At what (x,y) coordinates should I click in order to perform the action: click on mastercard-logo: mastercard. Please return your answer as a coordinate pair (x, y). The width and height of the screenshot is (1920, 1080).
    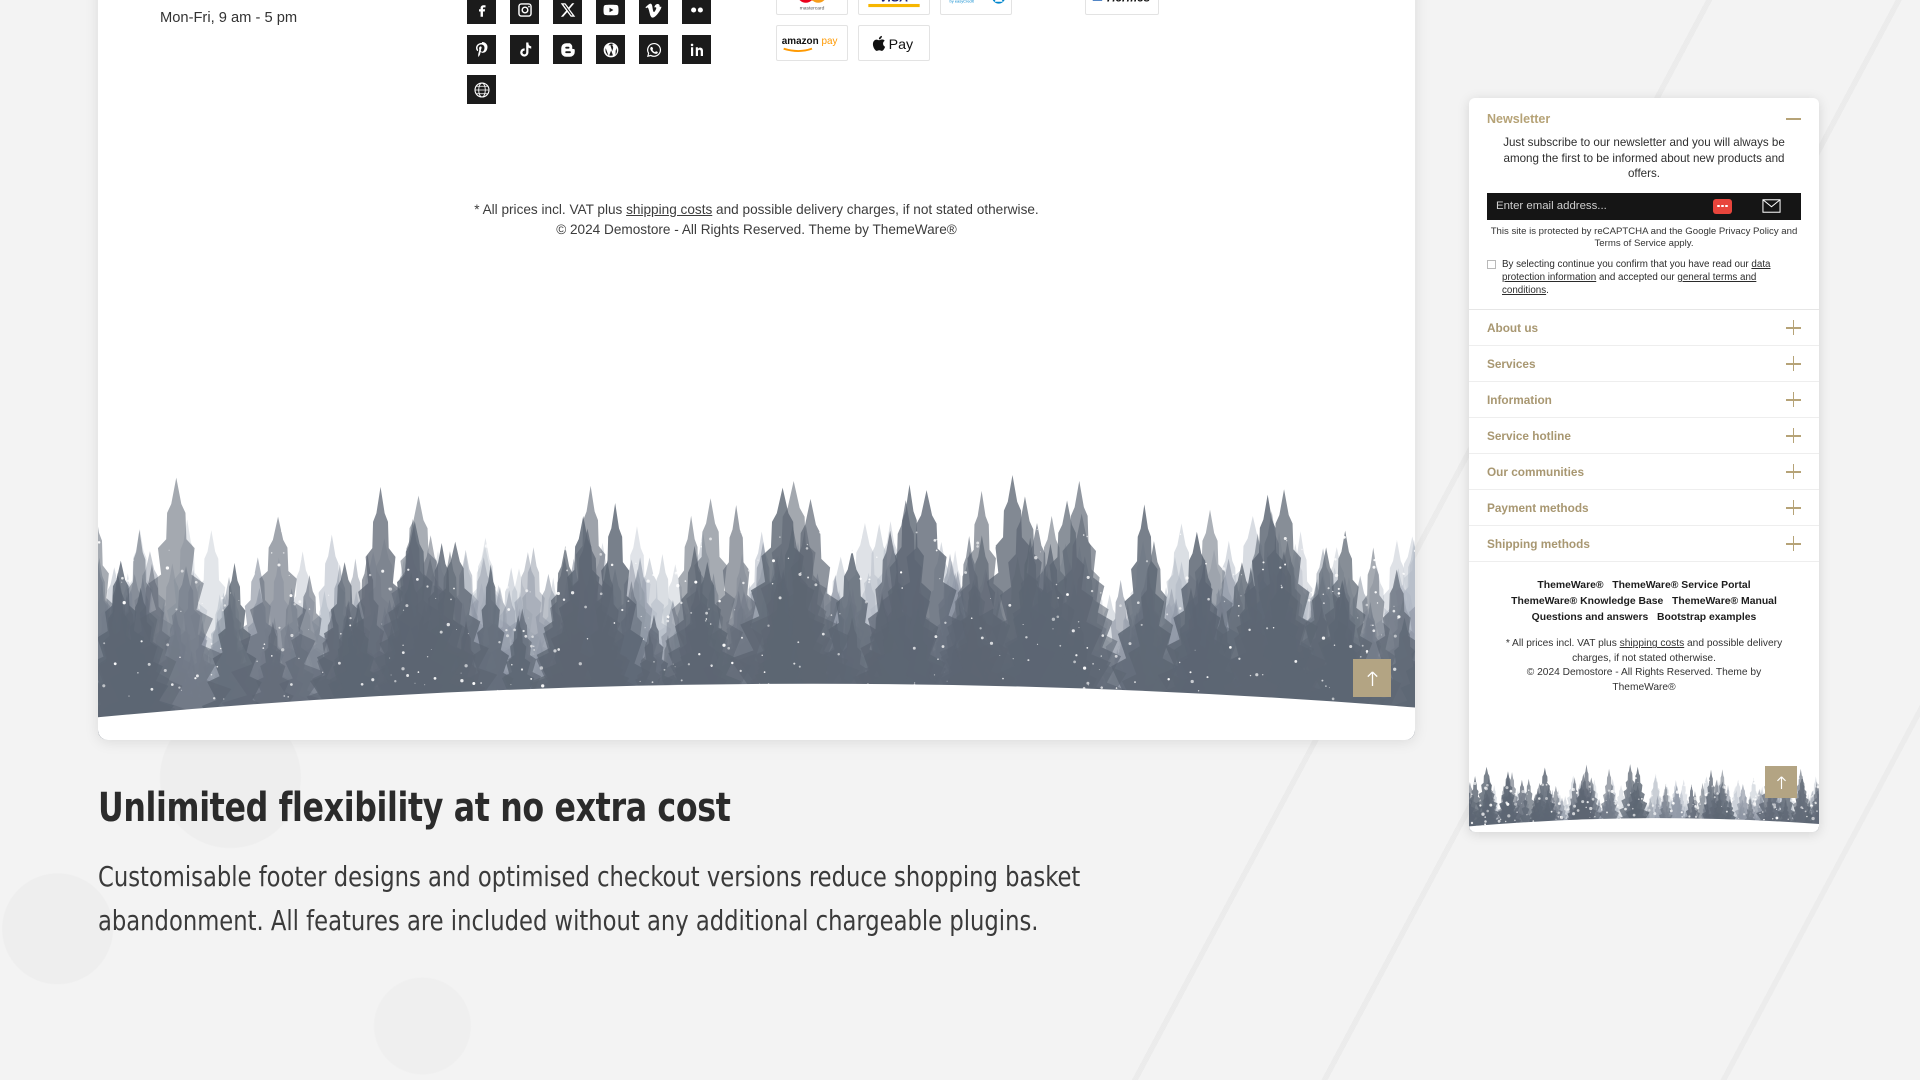
    Looking at the image, I should click on (812, 7).